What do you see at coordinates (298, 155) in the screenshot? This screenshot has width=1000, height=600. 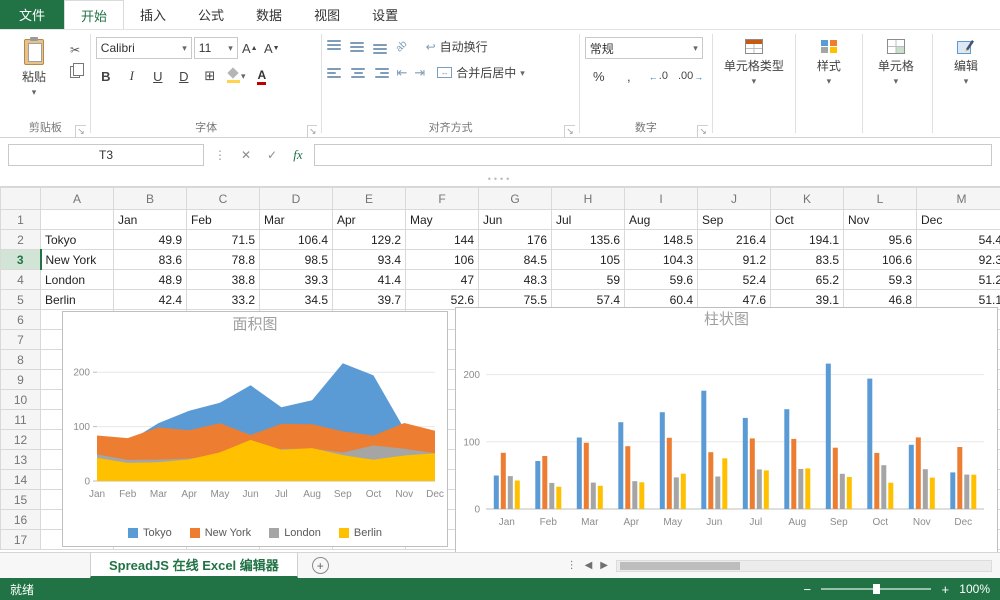 I see `insert-function-button: fx` at bounding box center [298, 155].